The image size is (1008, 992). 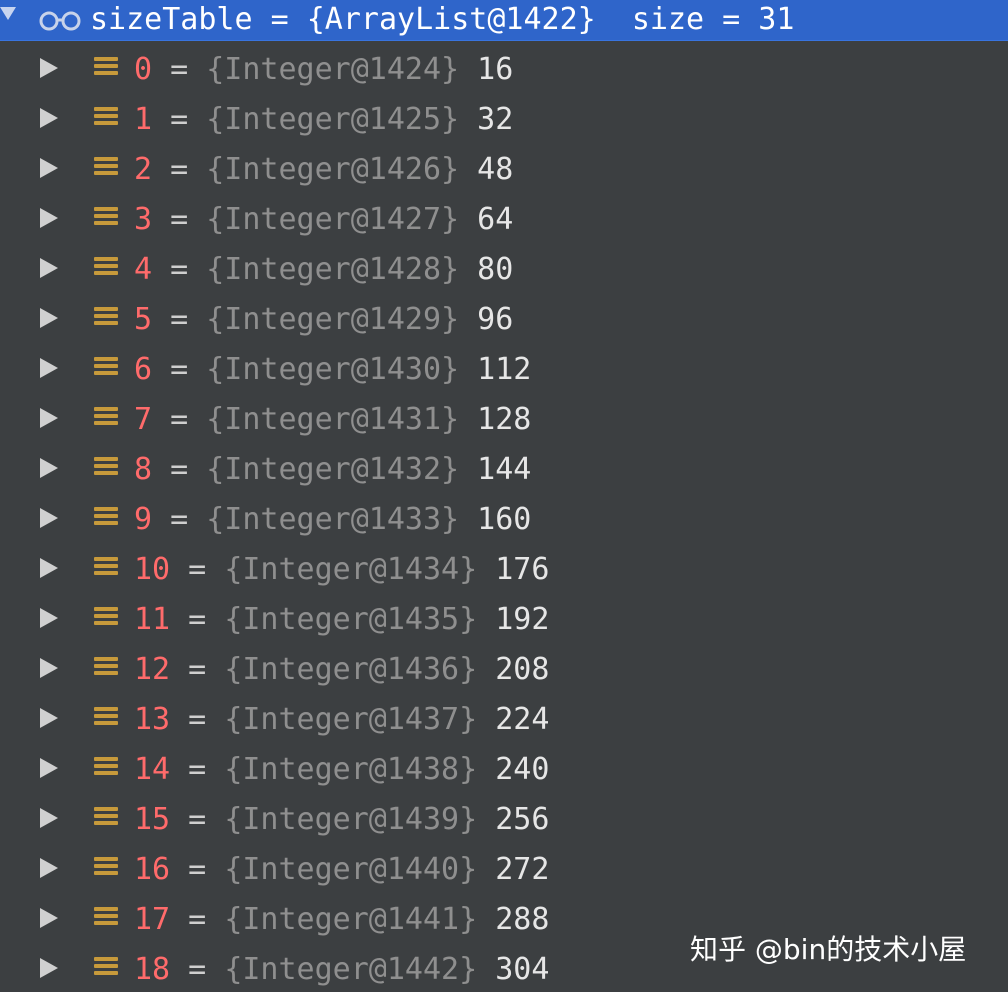 What do you see at coordinates (152, 569) in the screenshot?
I see `row-index: 10` at bounding box center [152, 569].